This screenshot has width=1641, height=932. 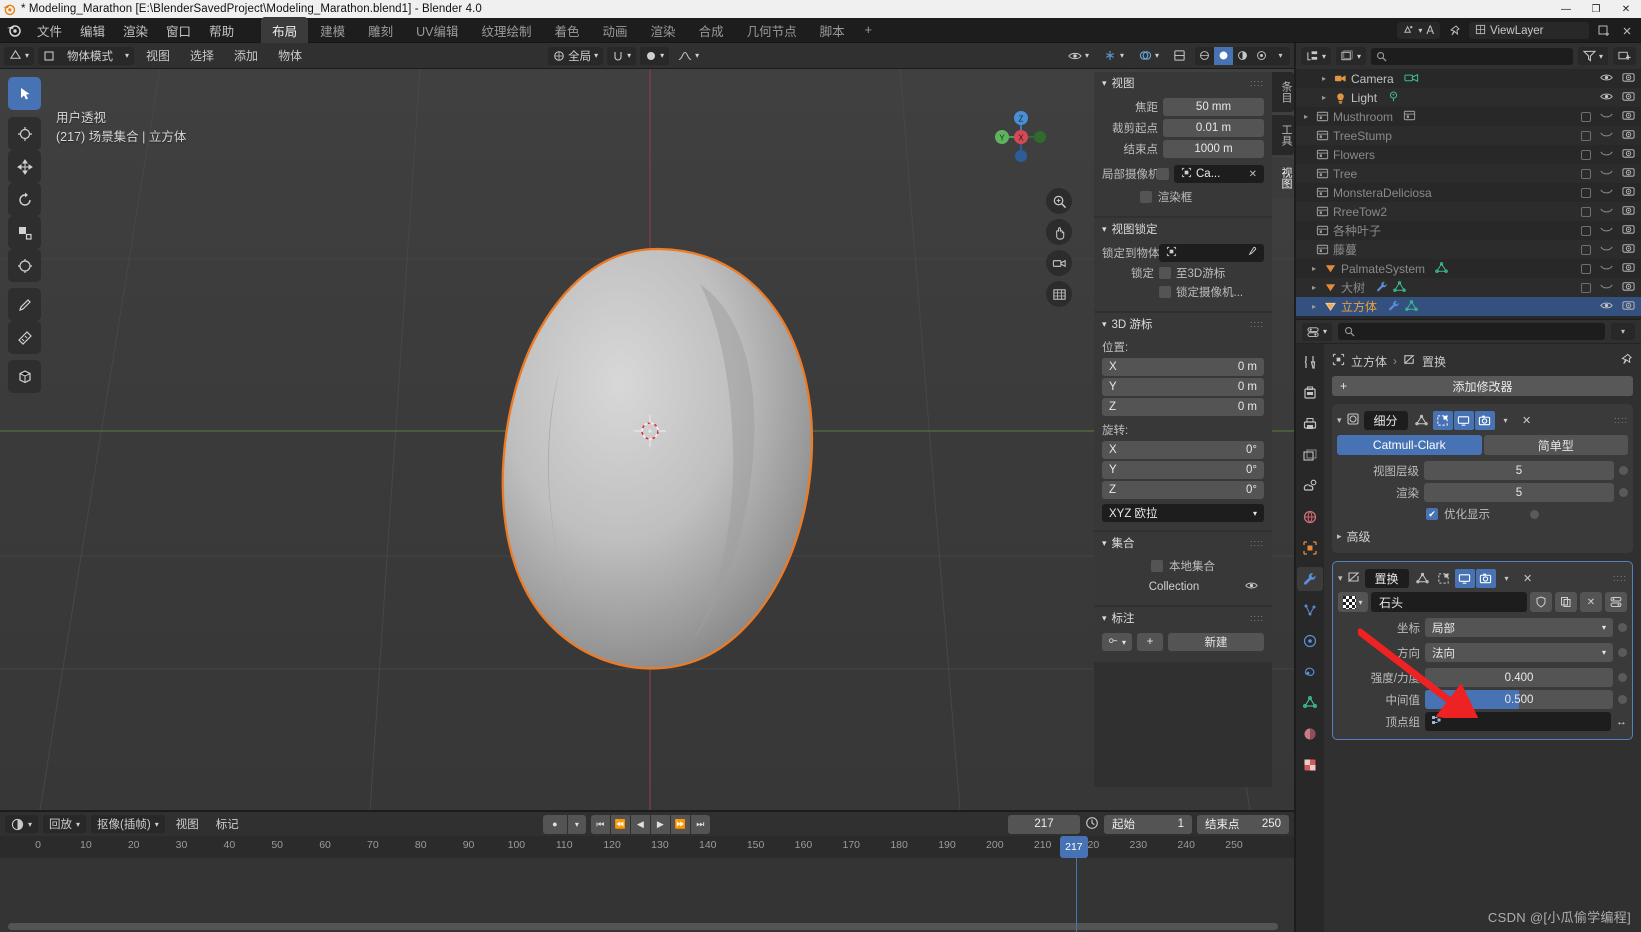 What do you see at coordinates (1148, 56) in the screenshot?
I see `overlays-toggle: ▾` at bounding box center [1148, 56].